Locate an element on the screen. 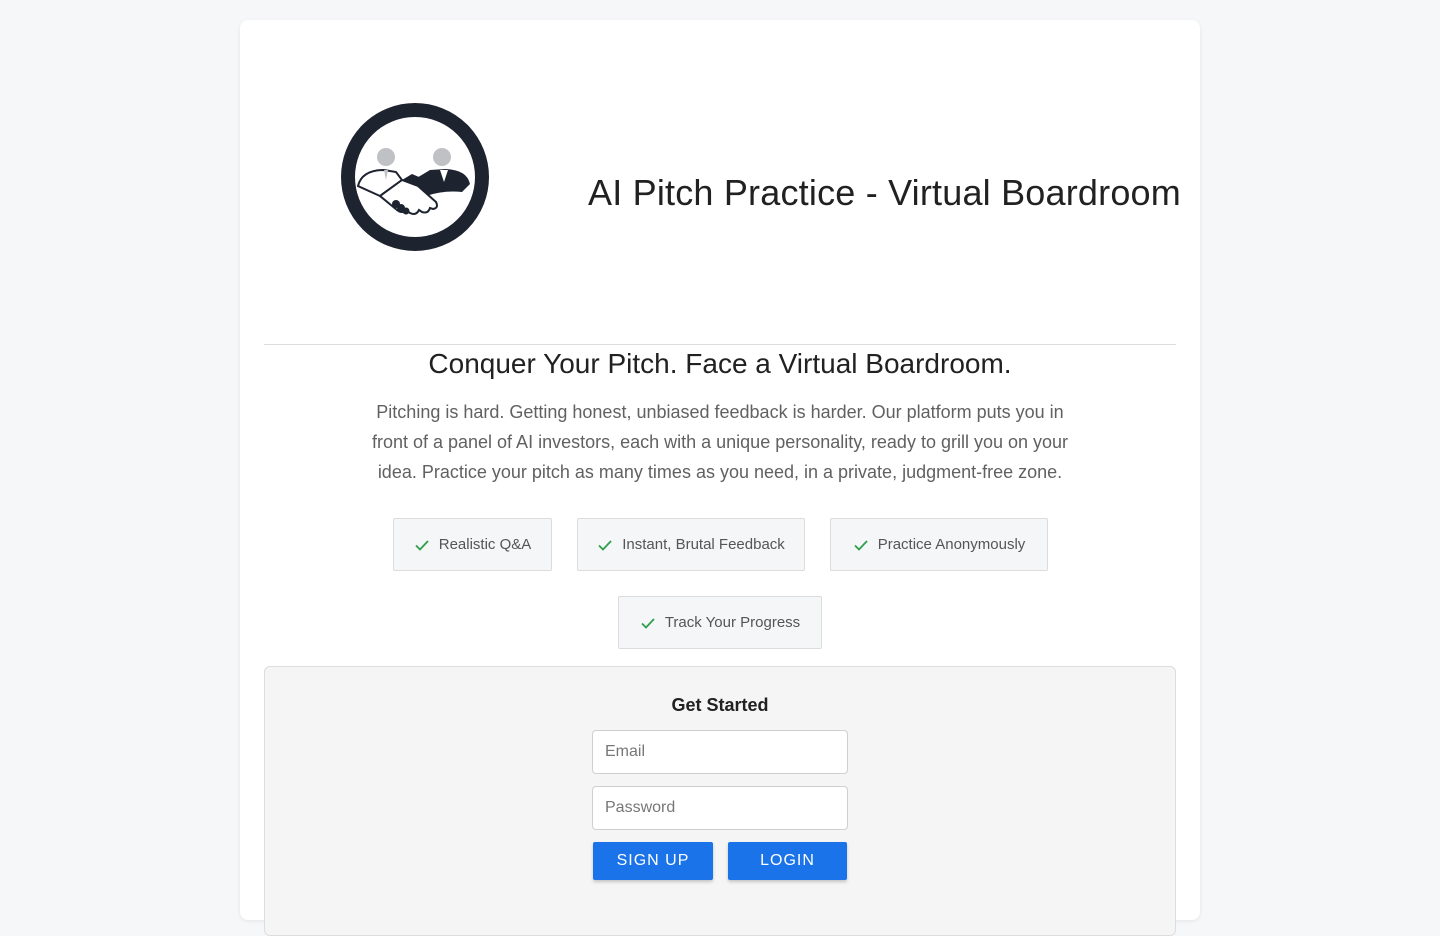 The width and height of the screenshot is (1440, 936). auth-title: Get Started is located at coordinates (720, 705).